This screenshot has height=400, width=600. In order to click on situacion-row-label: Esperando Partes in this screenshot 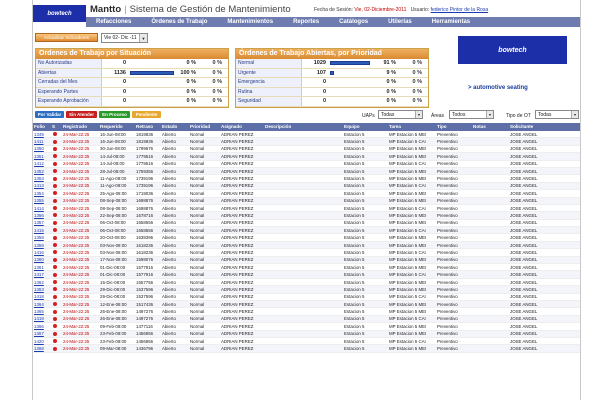, I will do `click(69, 91)`.